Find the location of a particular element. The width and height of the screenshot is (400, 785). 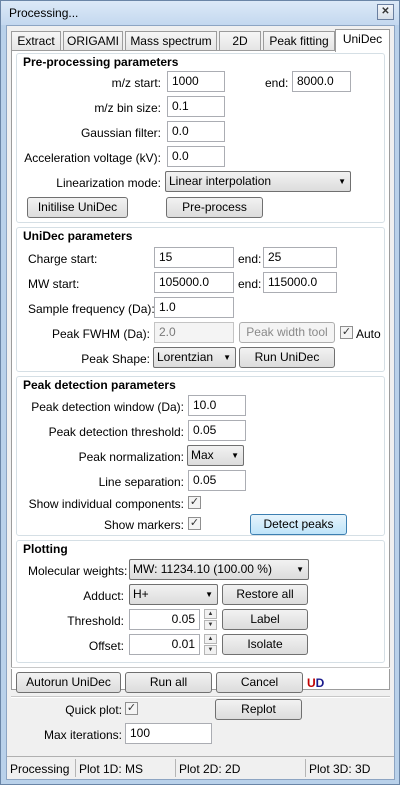

adduct-label: Adduct: is located at coordinates (103, 596).